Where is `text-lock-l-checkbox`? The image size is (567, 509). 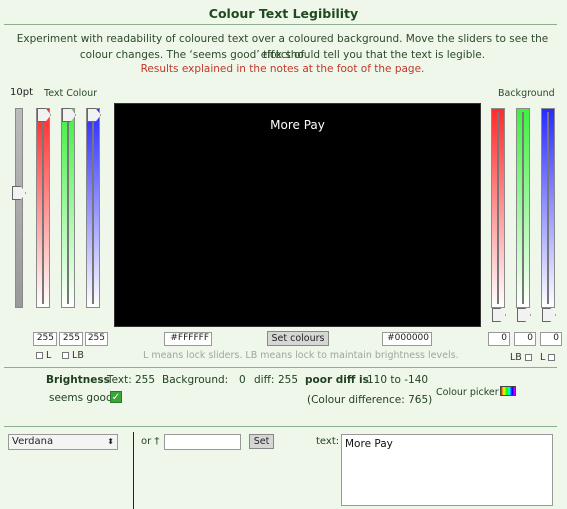
text-lock-l-checkbox is located at coordinates (39, 355).